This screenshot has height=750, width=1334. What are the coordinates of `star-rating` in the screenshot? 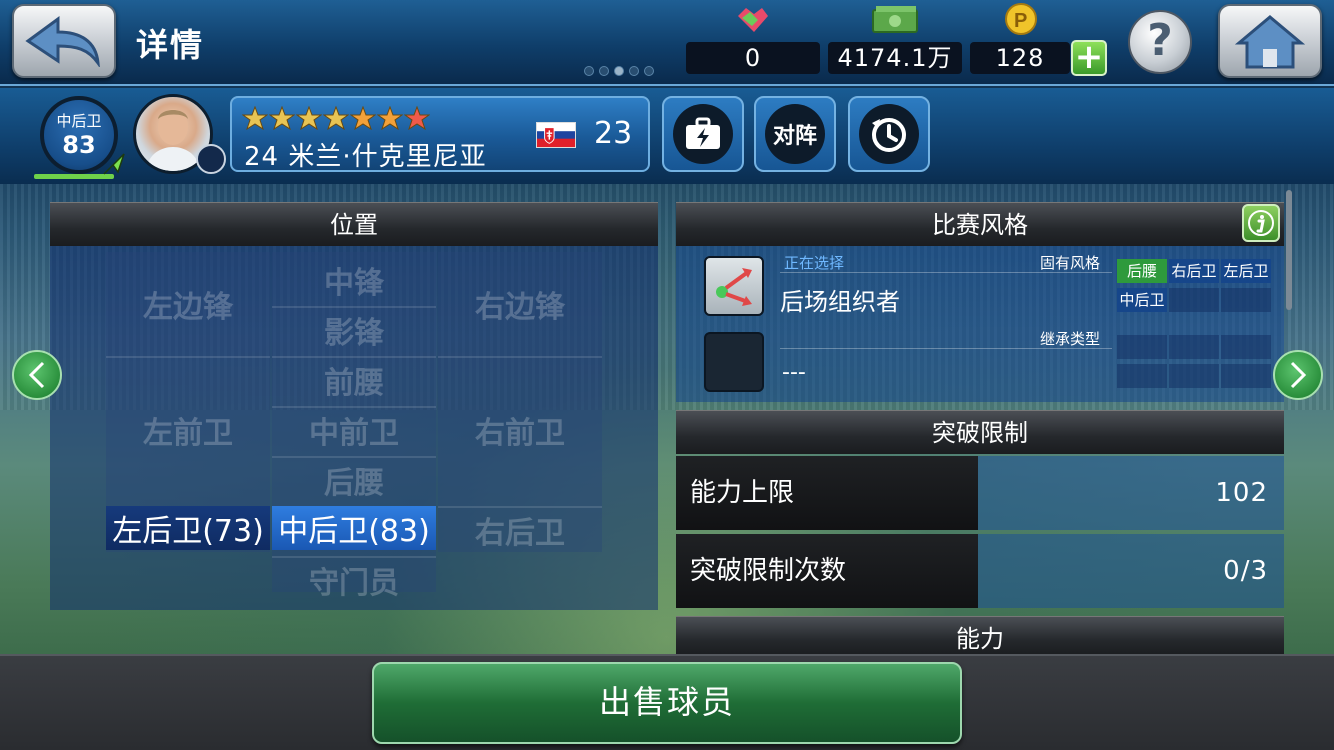 It's located at (336, 118).